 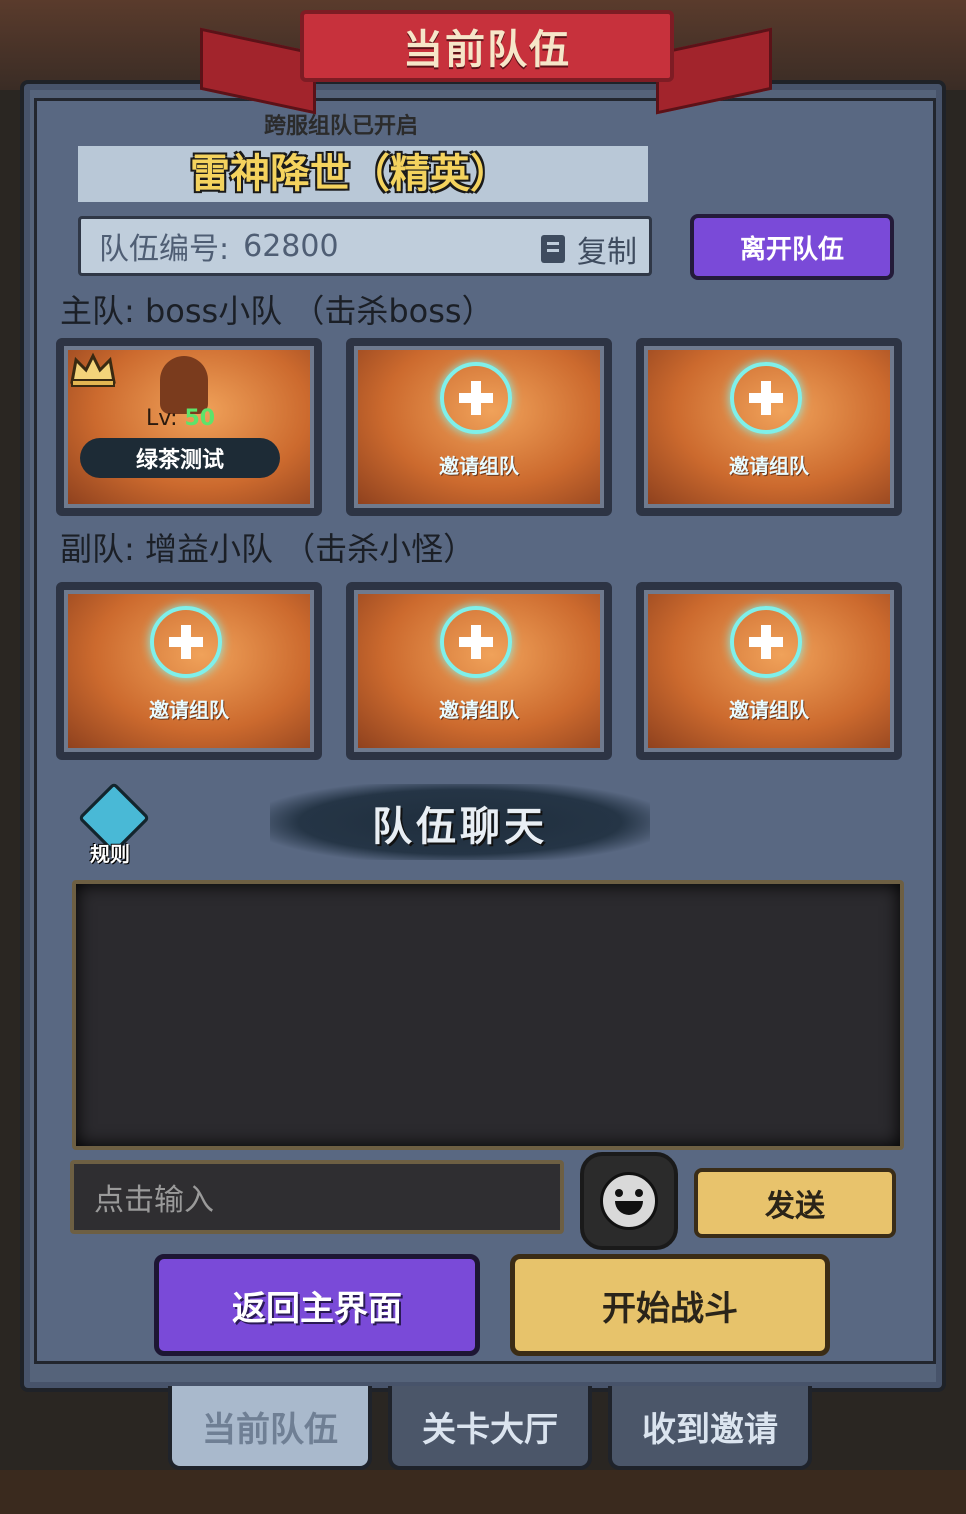 I want to click on stage-name: 雷神降世（精英）, so click(x=350, y=174).